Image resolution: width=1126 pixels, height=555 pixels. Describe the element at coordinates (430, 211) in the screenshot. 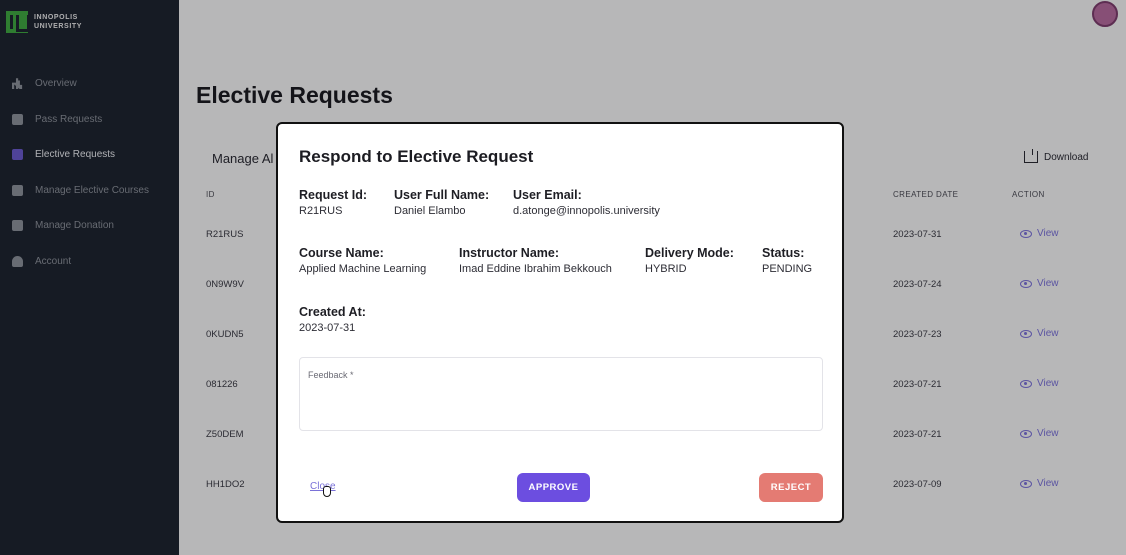

I see `user-name-value: Daniel Elambo` at that location.